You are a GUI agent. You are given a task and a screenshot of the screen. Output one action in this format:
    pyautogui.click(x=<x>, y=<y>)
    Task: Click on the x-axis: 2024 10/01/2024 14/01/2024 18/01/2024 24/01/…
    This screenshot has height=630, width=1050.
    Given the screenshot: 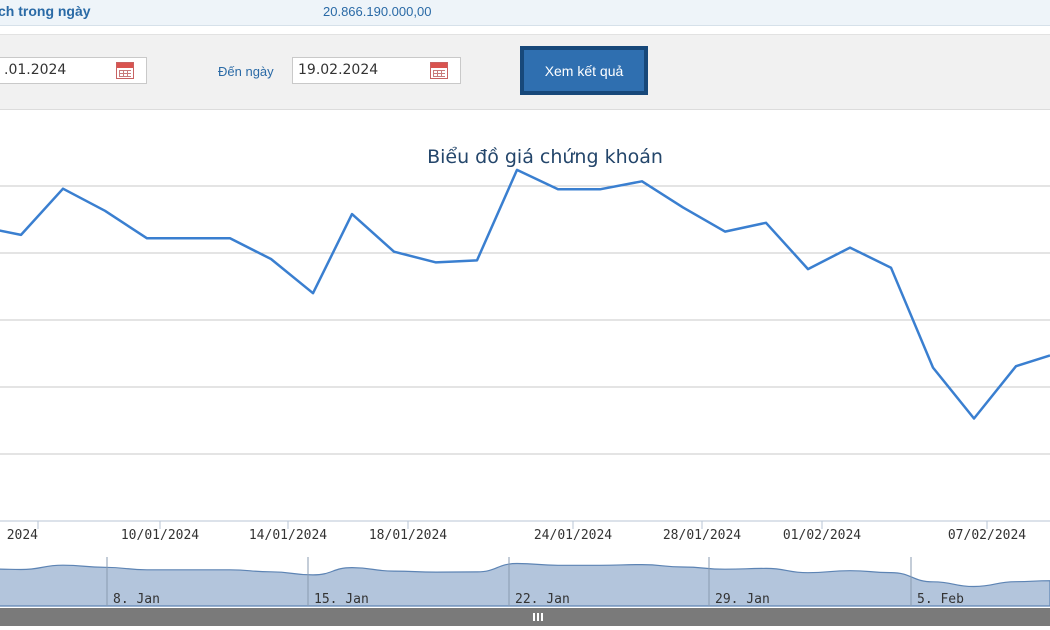 What is the action you would take?
    pyautogui.click(x=525, y=531)
    